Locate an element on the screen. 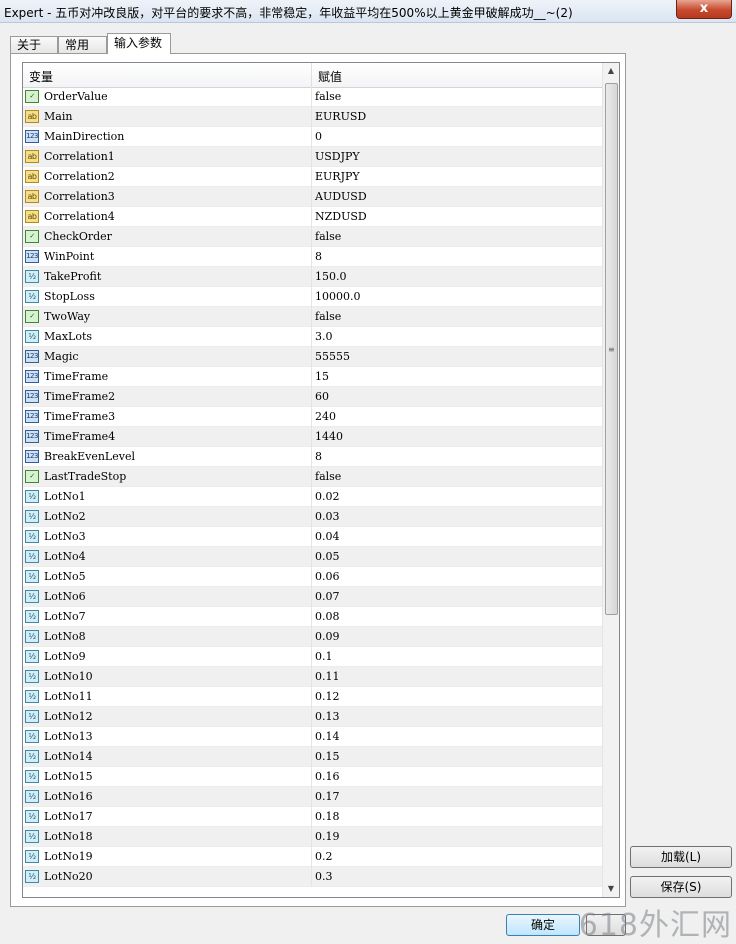  tab-common: 常用 is located at coordinates (82, 44).